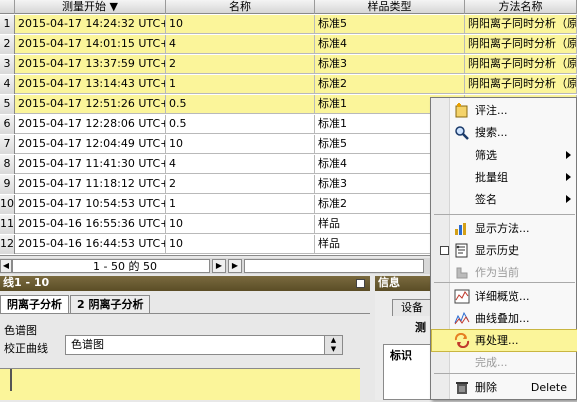  What do you see at coordinates (90, 104) in the screenshot?
I see `cell-measure-start: 2015-04-17 12:51:26 UTC+8` at bounding box center [90, 104].